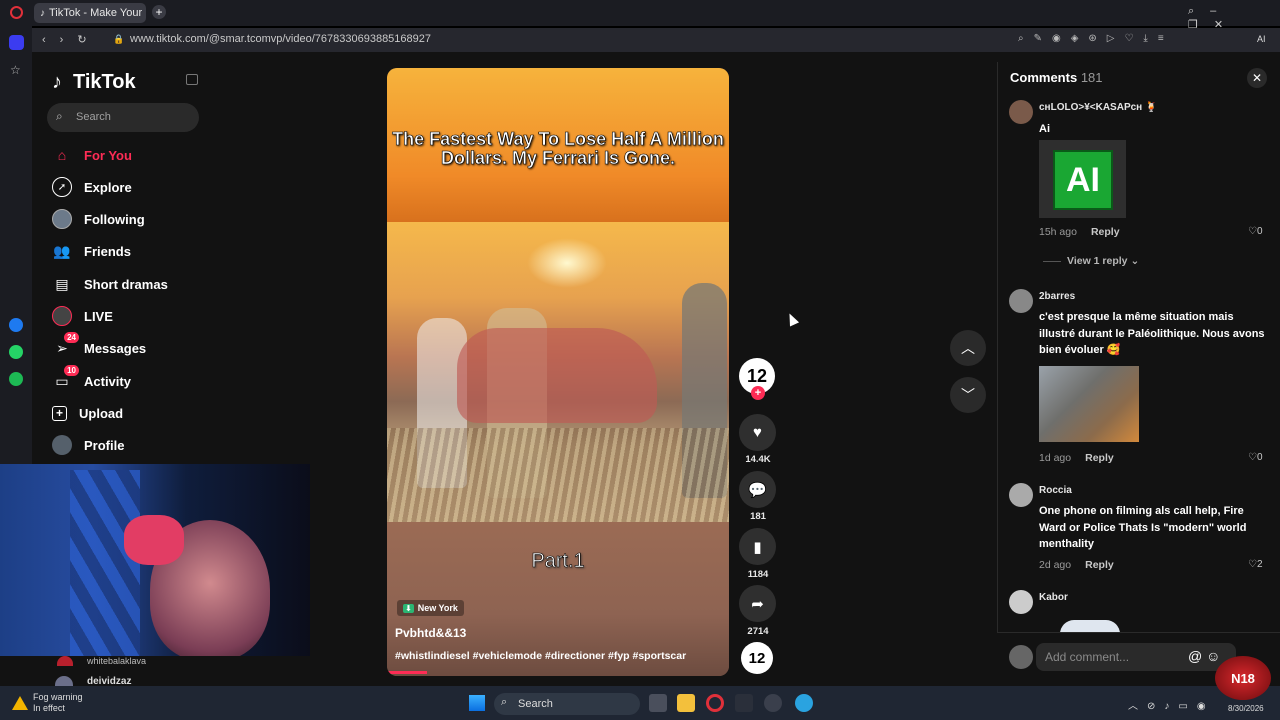 This screenshot has height=720, width=1280. Describe the element at coordinates (437, 608) in the screenshot. I see `location-name: New York` at that location.